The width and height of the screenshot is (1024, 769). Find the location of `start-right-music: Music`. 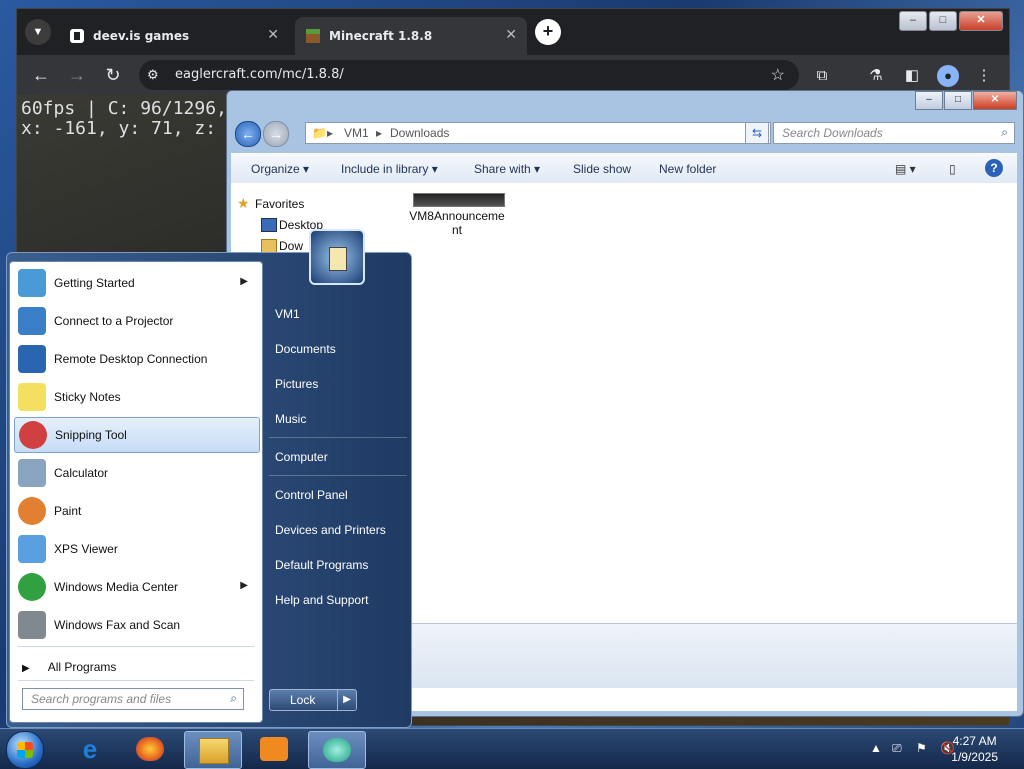

start-right-music: Music is located at coordinates (290, 419).